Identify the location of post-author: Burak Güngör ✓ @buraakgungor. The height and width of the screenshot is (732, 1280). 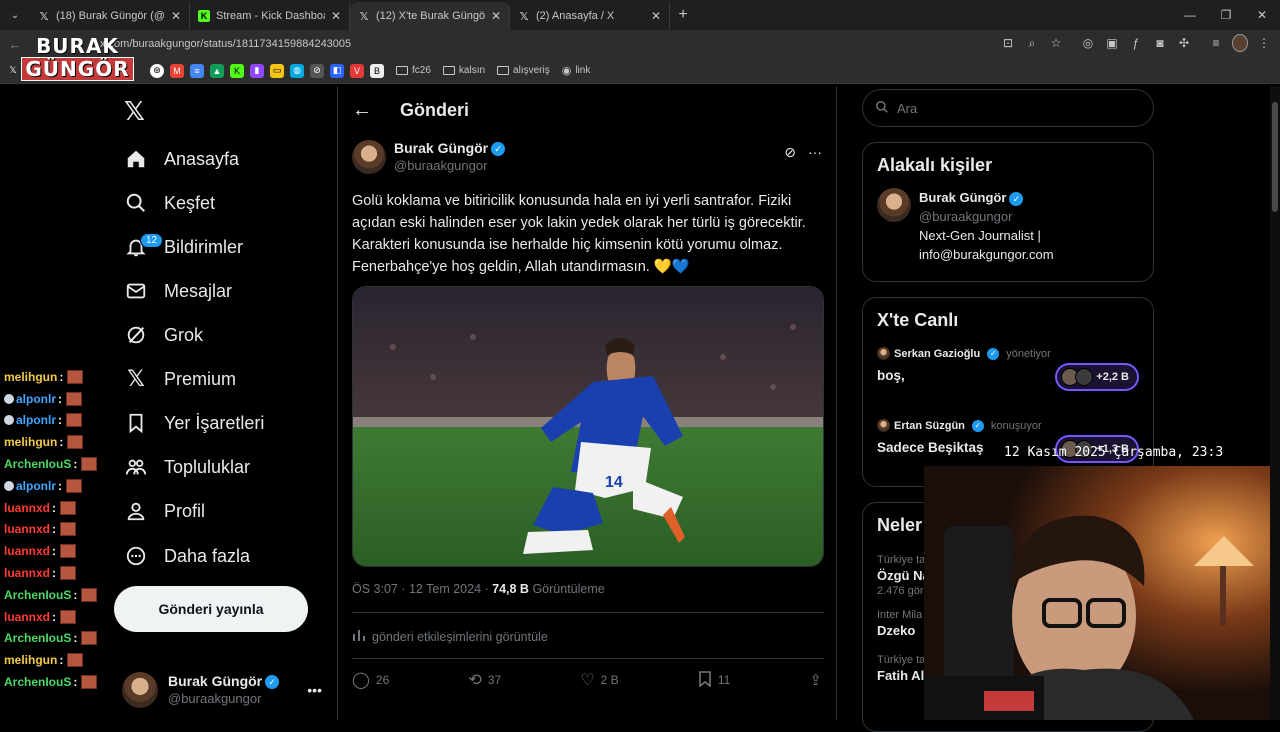
(429, 157).